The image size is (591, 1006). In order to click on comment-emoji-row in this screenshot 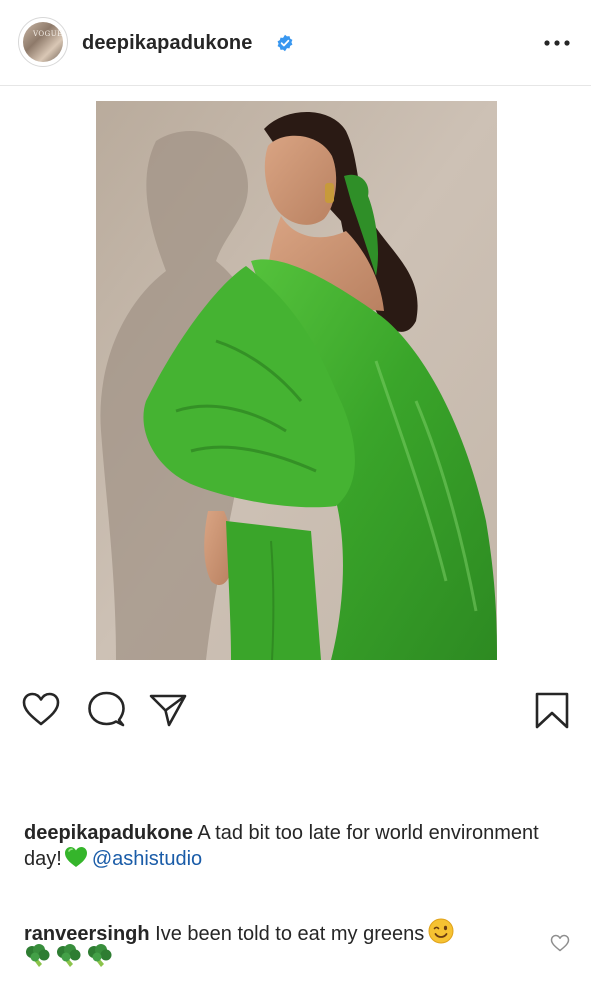, I will do `click(70, 956)`.